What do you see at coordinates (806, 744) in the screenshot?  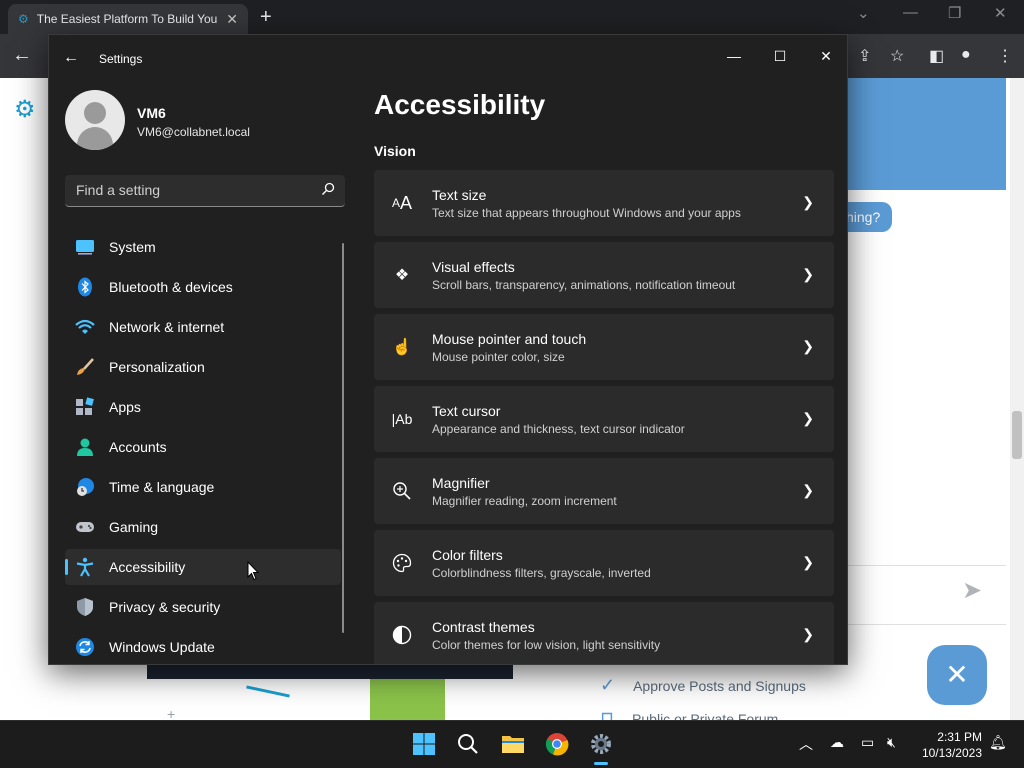 I see `show-hidden-icons-chevron-icon: ︿` at bounding box center [806, 744].